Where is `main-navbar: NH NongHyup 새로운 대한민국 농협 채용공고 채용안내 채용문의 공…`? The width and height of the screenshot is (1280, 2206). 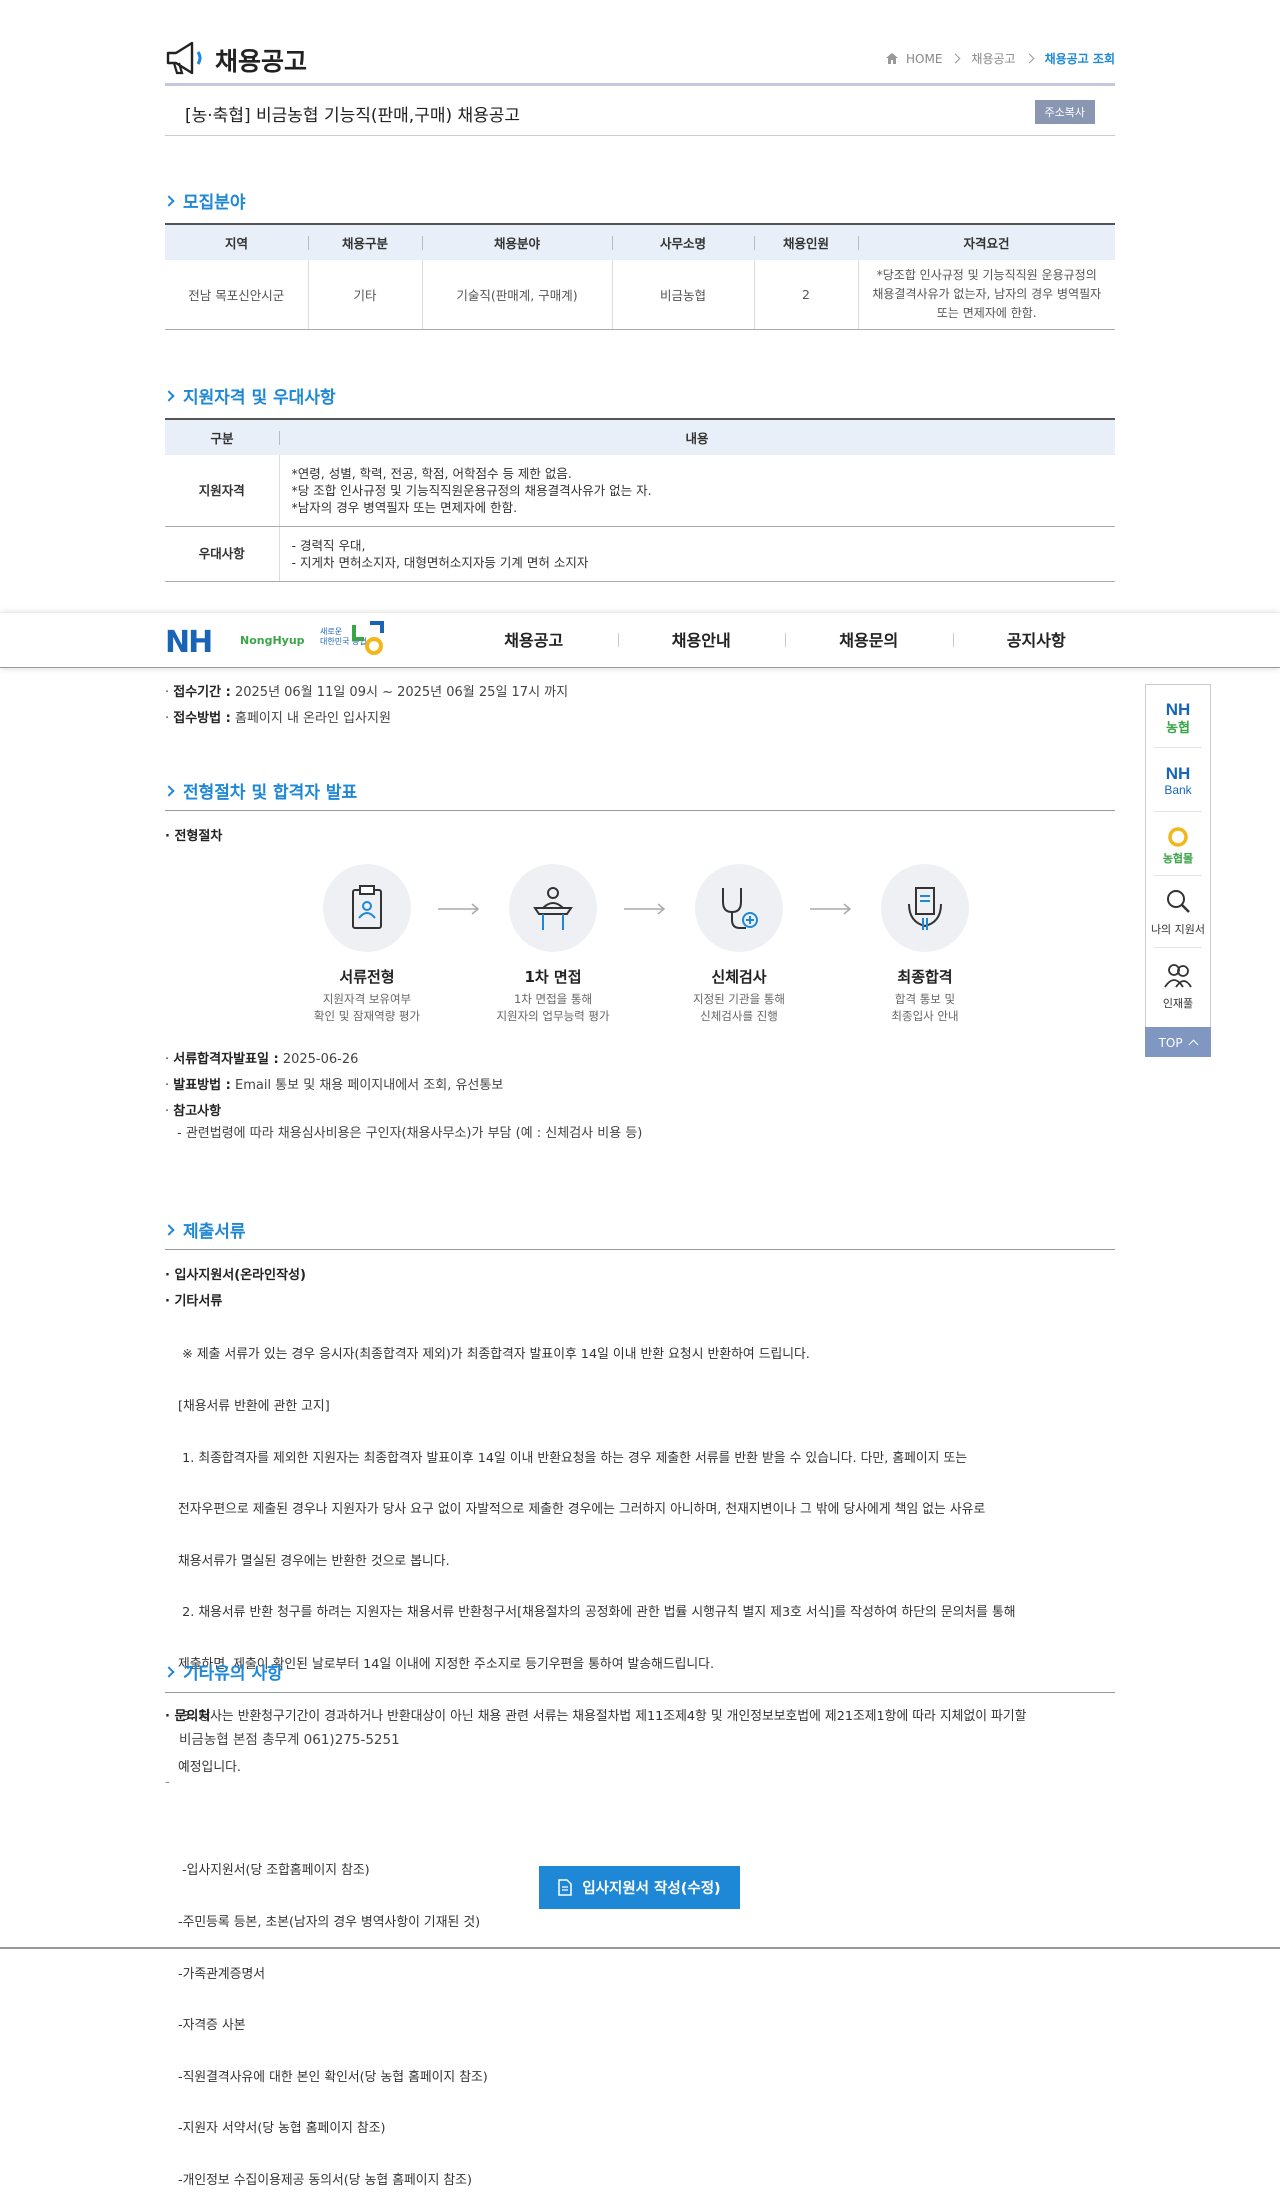 main-navbar: NH NongHyup 새로운 대한민국 농협 채용공고 채용안내 채용문의 공… is located at coordinates (640, 640).